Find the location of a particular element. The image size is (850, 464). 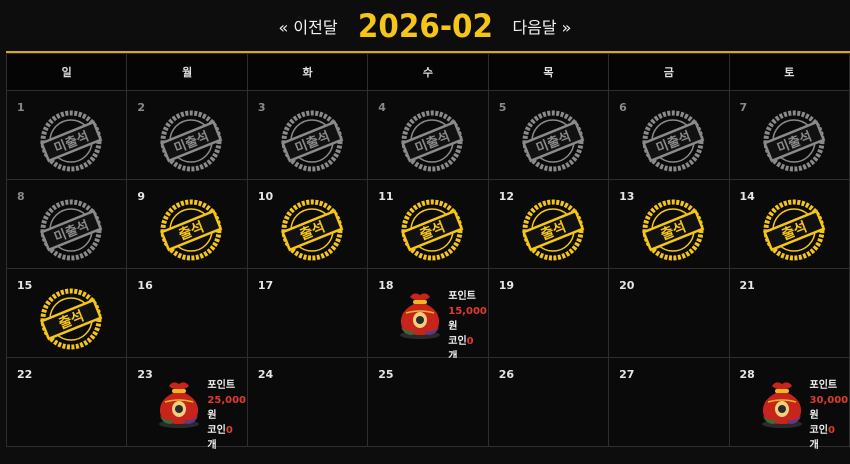

day-number: 13 is located at coordinates (627, 196).